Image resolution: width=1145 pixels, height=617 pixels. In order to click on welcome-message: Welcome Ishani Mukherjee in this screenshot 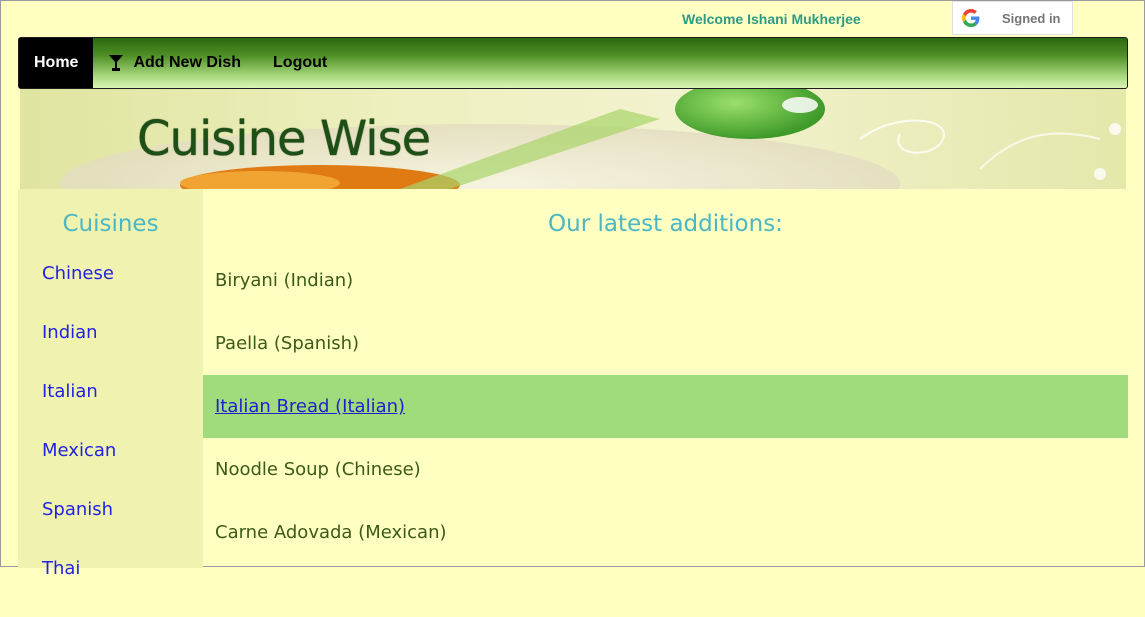, I will do `click(771, 19)`.